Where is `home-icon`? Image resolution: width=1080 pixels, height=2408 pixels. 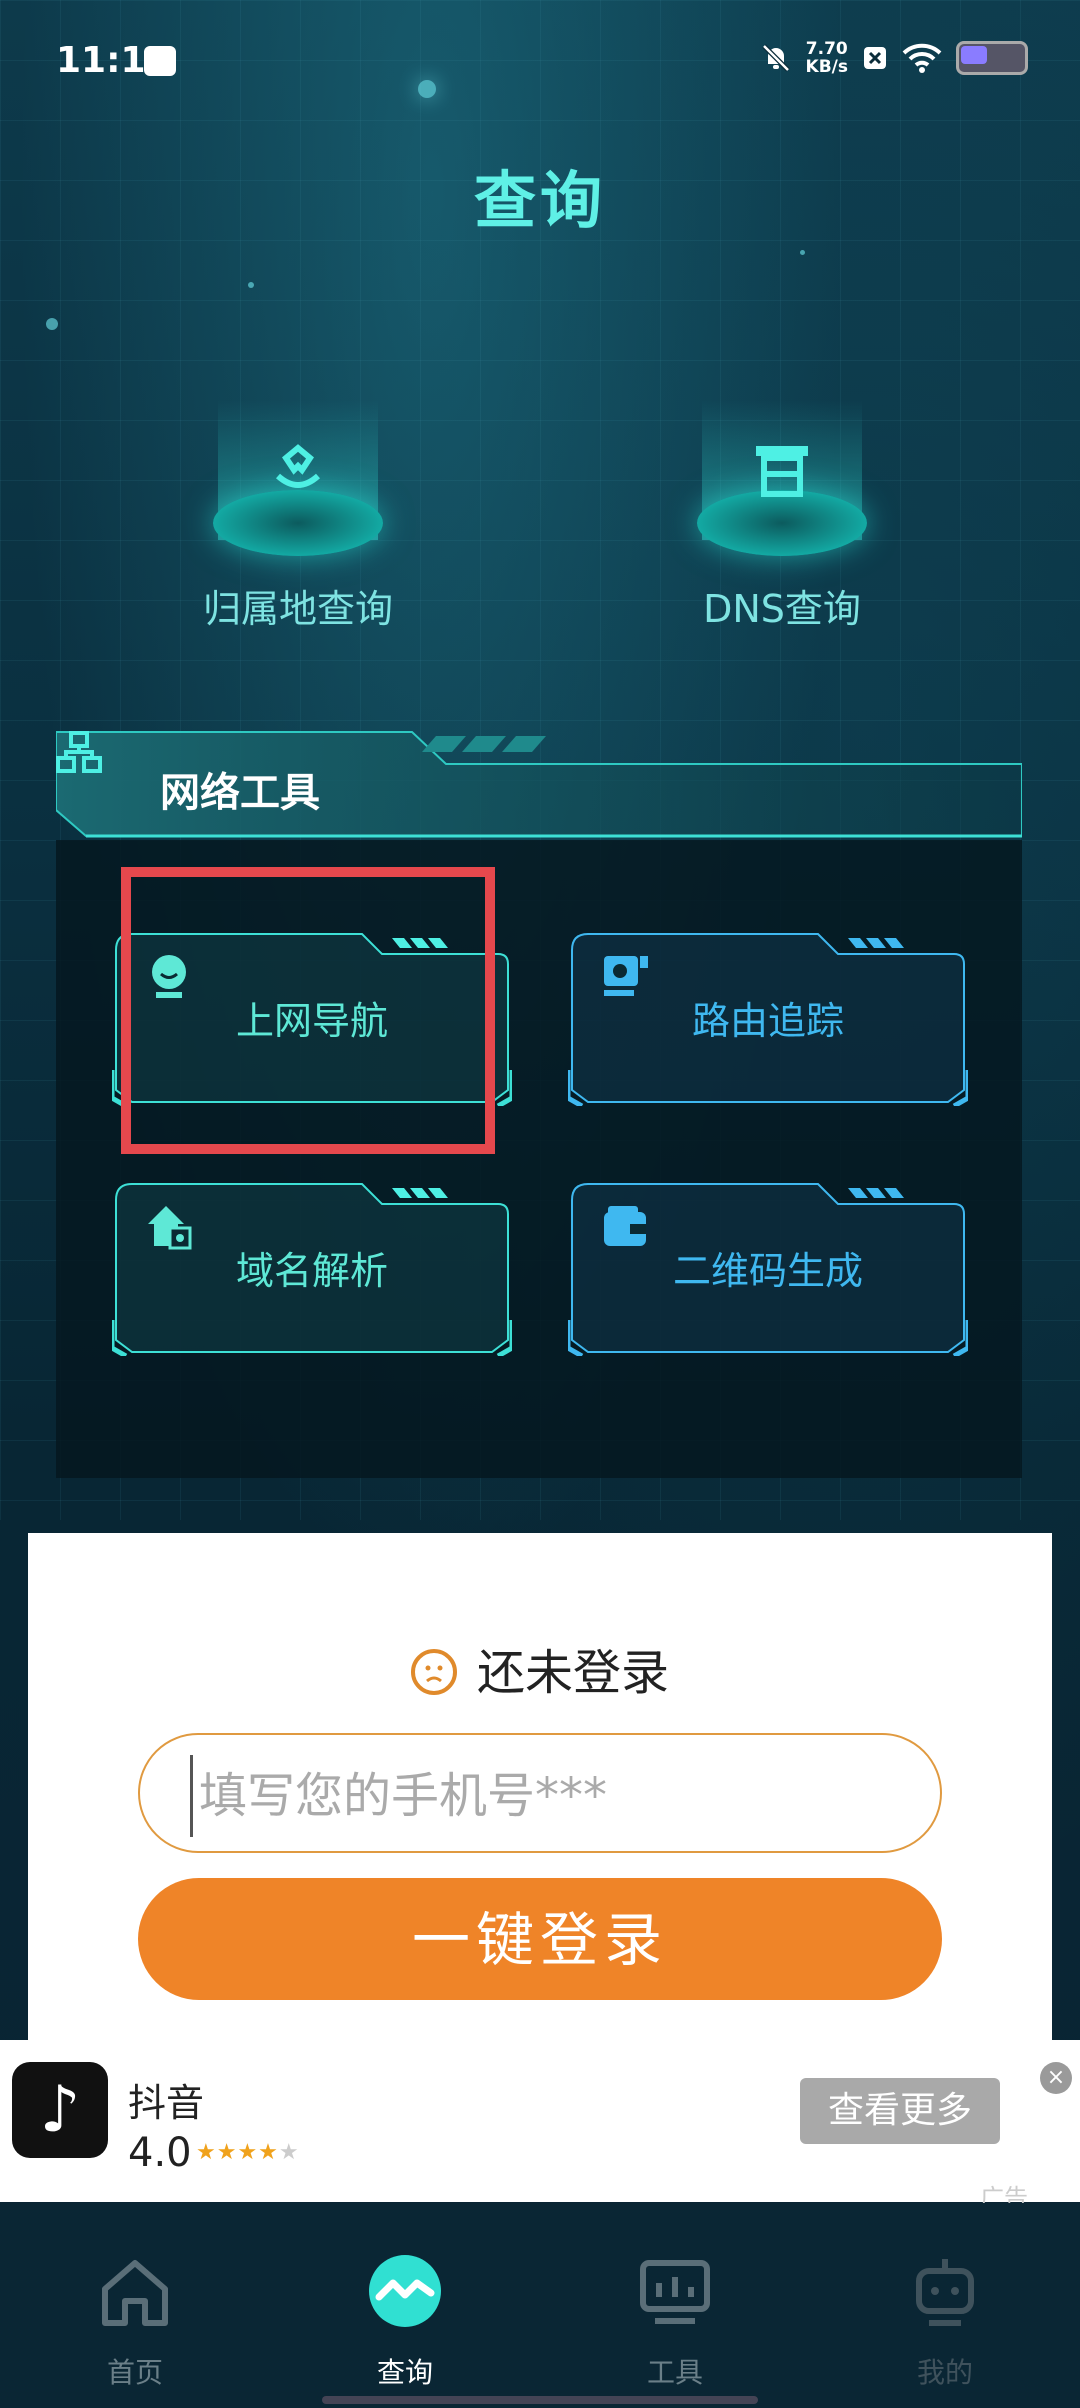
home-icon is located at coordinates (135, 2293).